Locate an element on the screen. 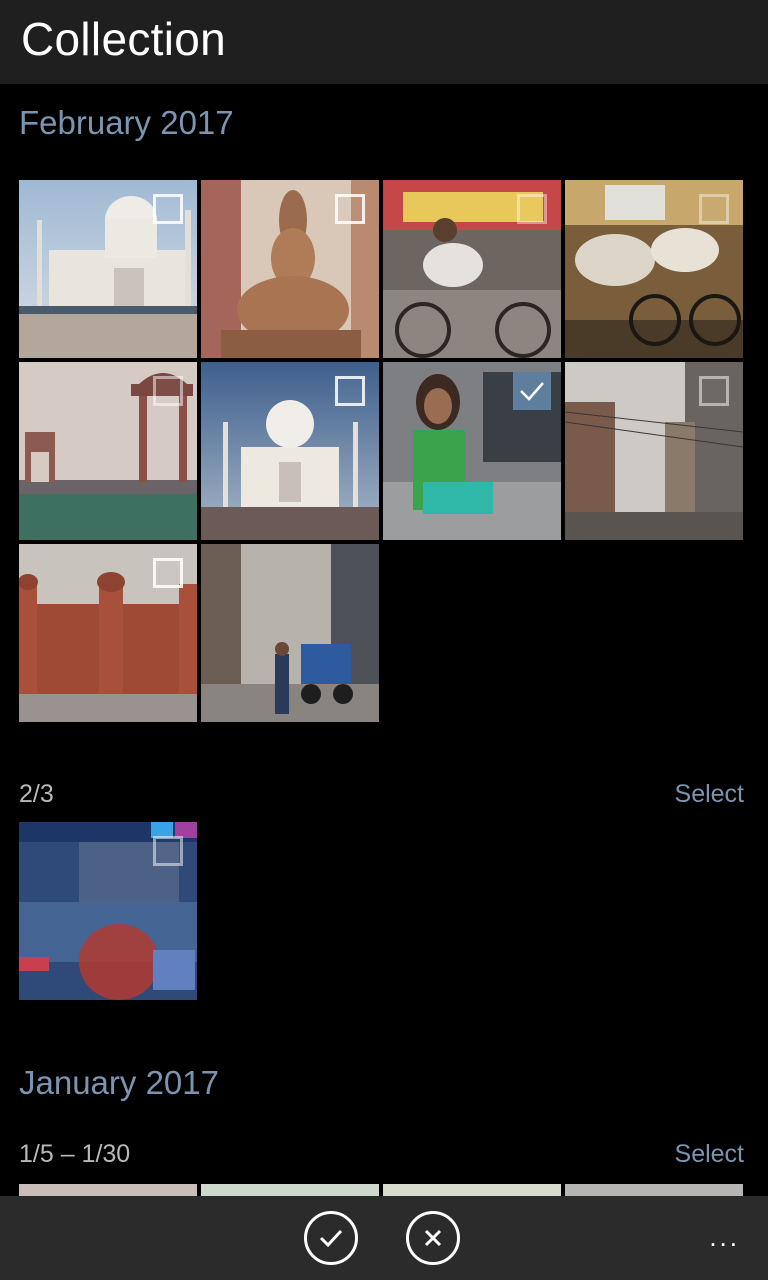 The height and width of the screenshot is (1280, 768). checkmark-icon is located at coordinates (532, 391).